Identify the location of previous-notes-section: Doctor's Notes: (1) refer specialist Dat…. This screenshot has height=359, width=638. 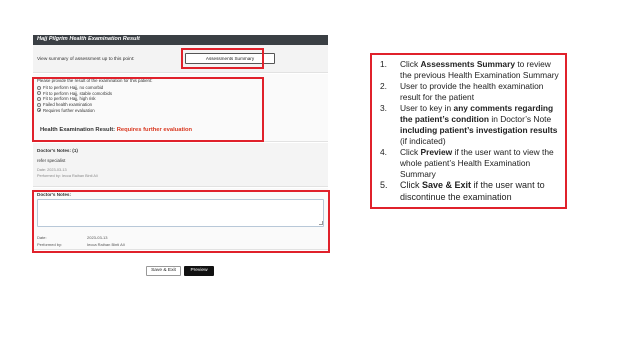
(180, 165).